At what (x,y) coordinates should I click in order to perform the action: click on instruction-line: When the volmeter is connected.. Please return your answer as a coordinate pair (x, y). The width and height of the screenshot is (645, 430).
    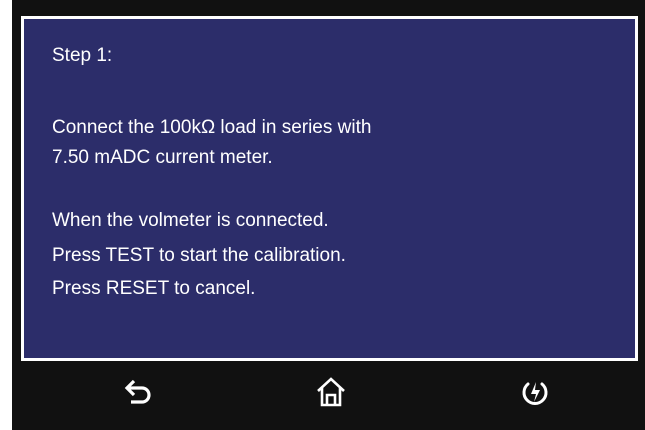
    Looking at the image, I should click on (190, 220).